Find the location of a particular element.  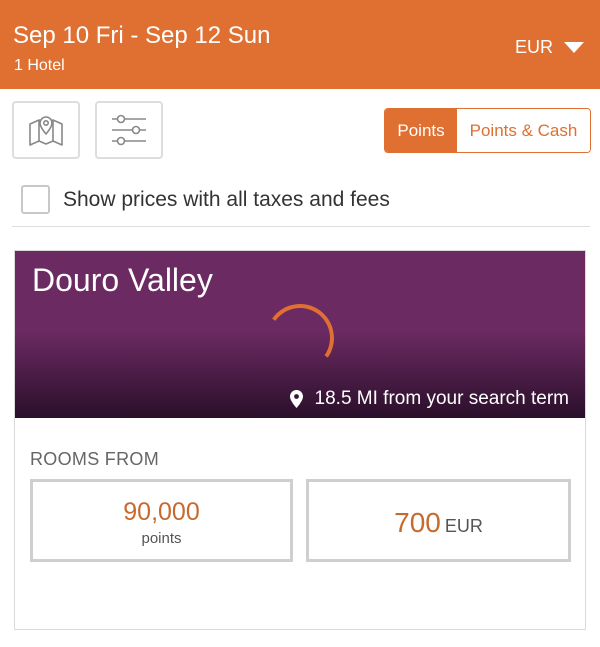

header-bar: Sep 10 Fri - Sep 12 Sun 1 Hotel EUR is located at coordinates (300, 44).